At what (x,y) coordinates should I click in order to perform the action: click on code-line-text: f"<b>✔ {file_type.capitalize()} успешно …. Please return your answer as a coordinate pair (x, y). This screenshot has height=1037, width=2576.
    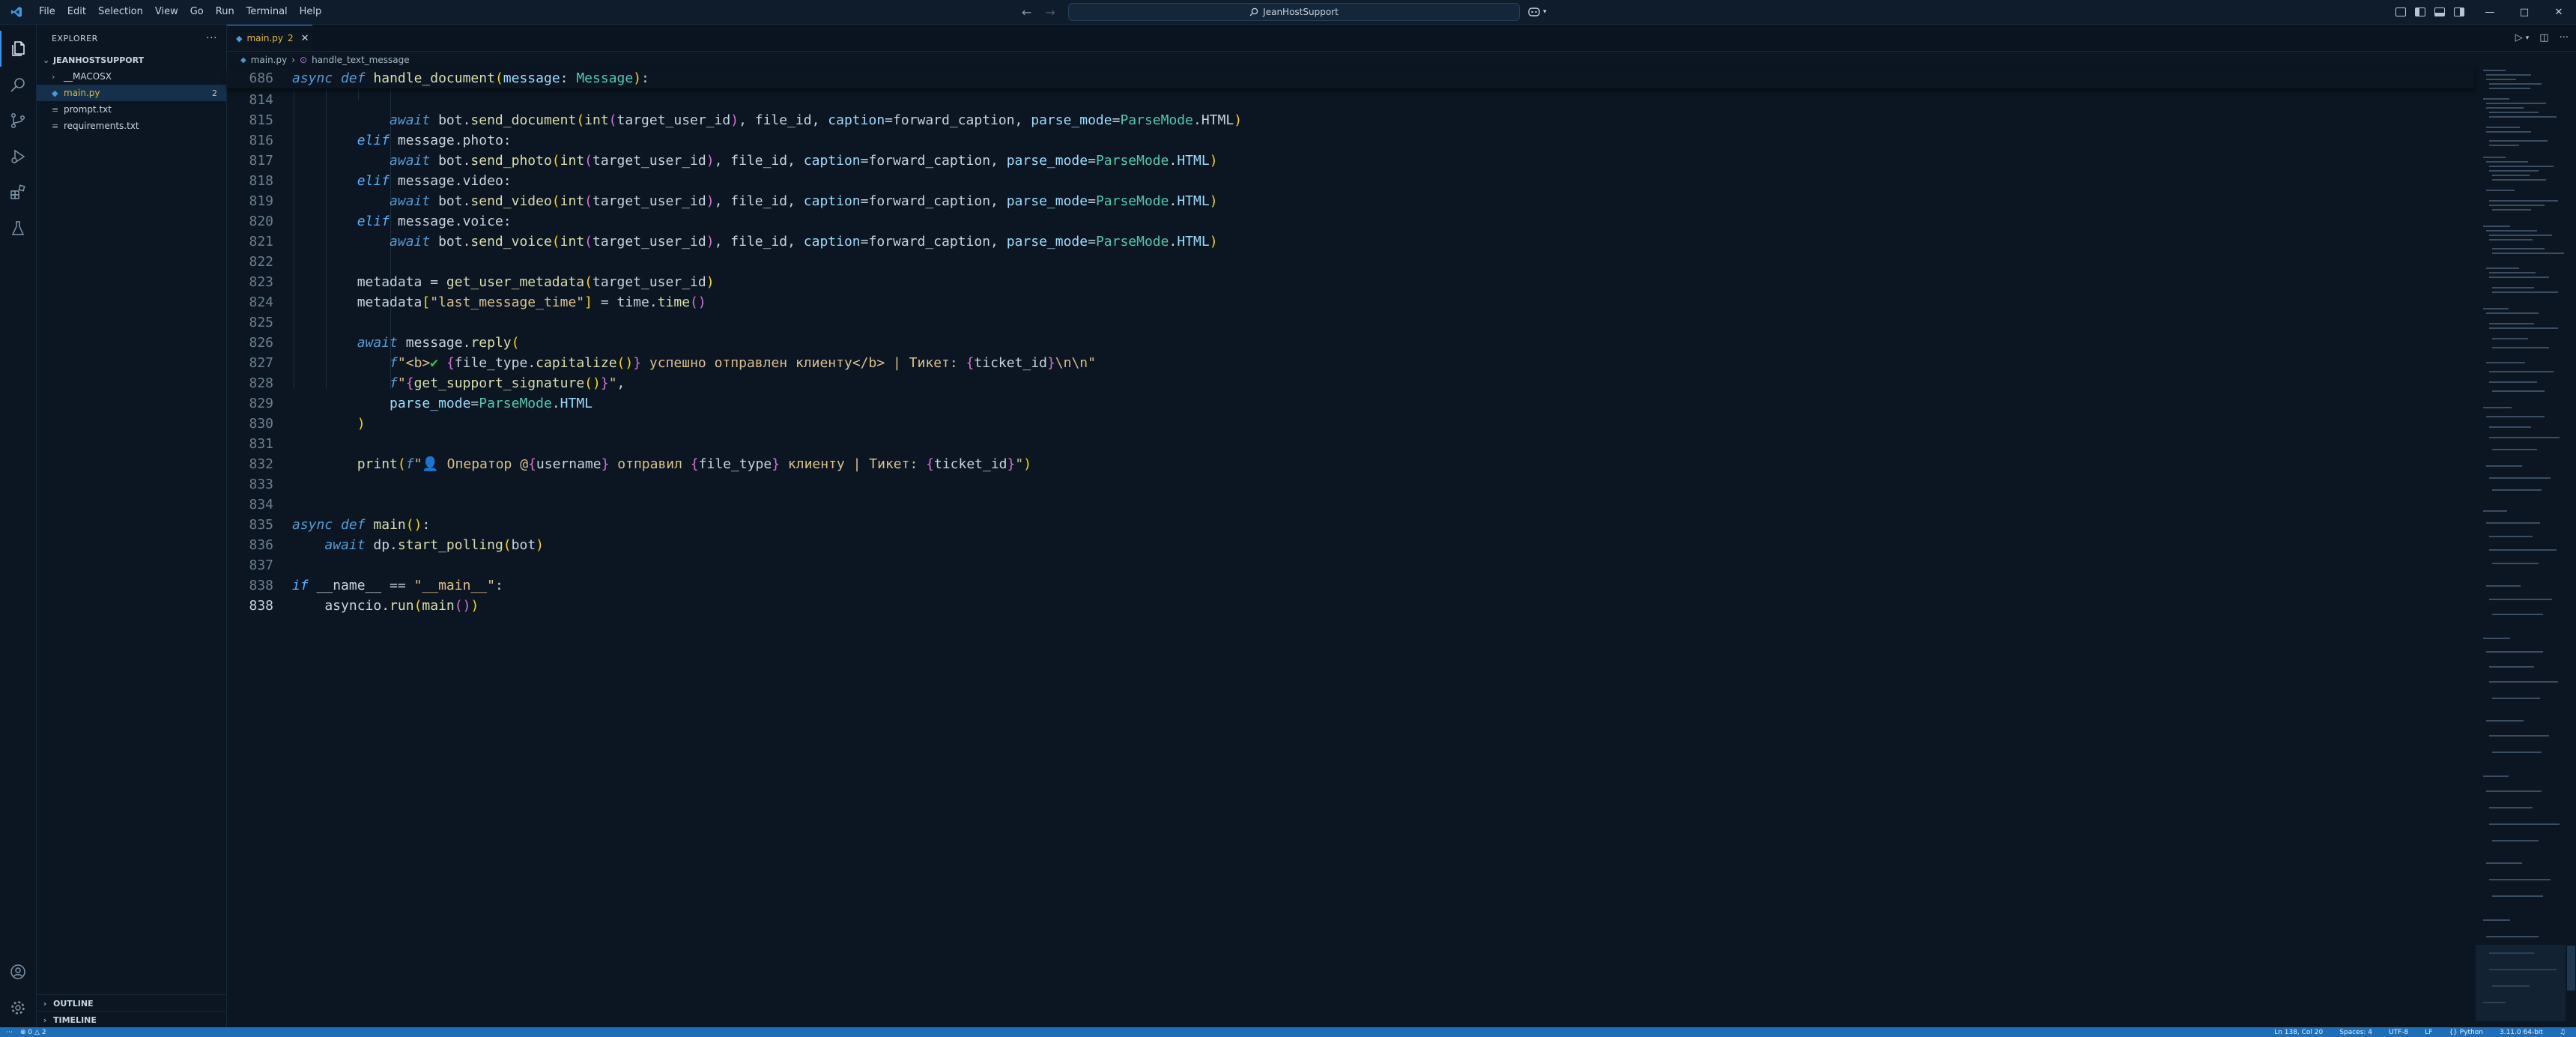
    Looking at the image, I should click on (743, 363).